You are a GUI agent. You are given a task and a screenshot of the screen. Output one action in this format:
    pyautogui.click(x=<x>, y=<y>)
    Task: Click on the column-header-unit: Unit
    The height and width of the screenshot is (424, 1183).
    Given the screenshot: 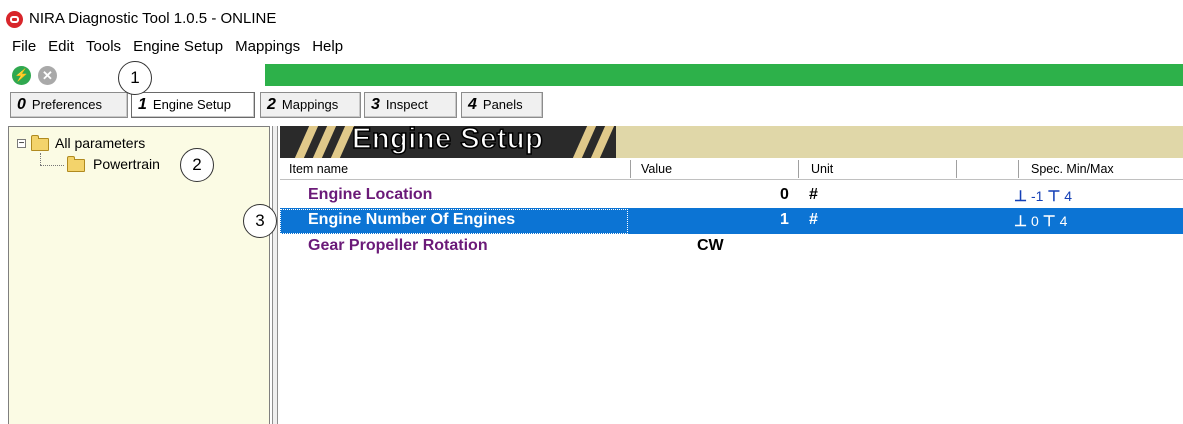 What is the action you would take?
    pyautogui.click(x=822, y=169)
    